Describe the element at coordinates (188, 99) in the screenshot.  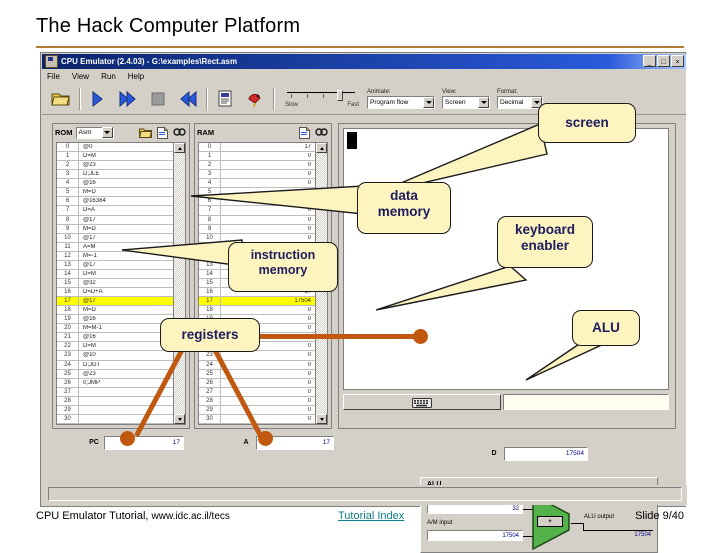
I see `rewind-button` at that location.